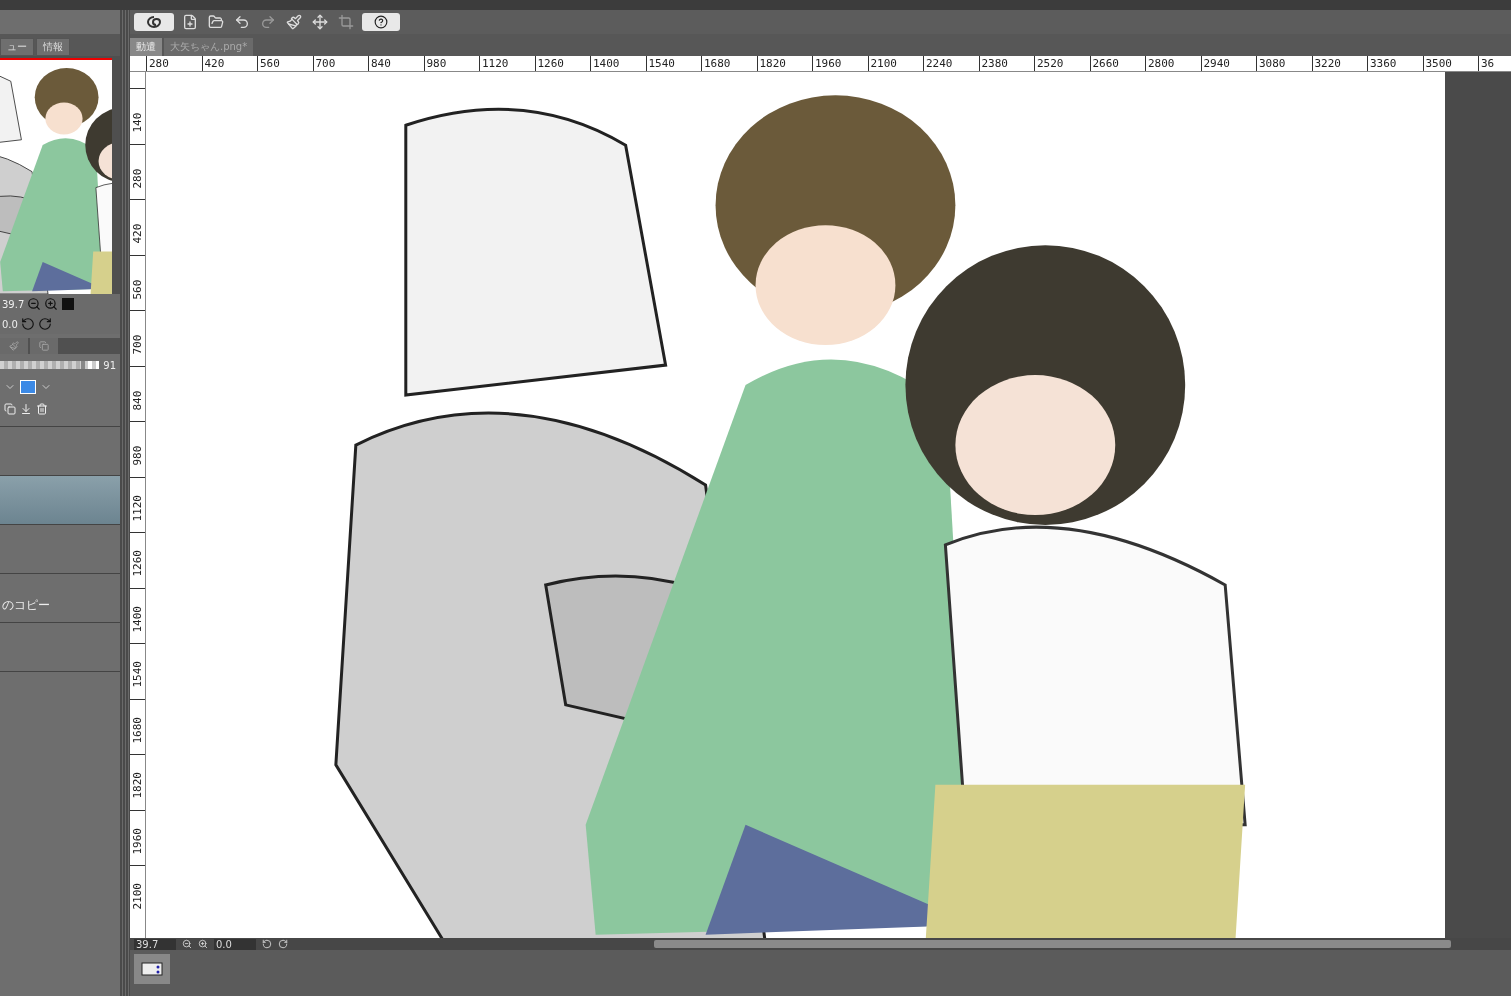 The image size is (1511, 996). I want to click on paint-icon, so click(294, 22).